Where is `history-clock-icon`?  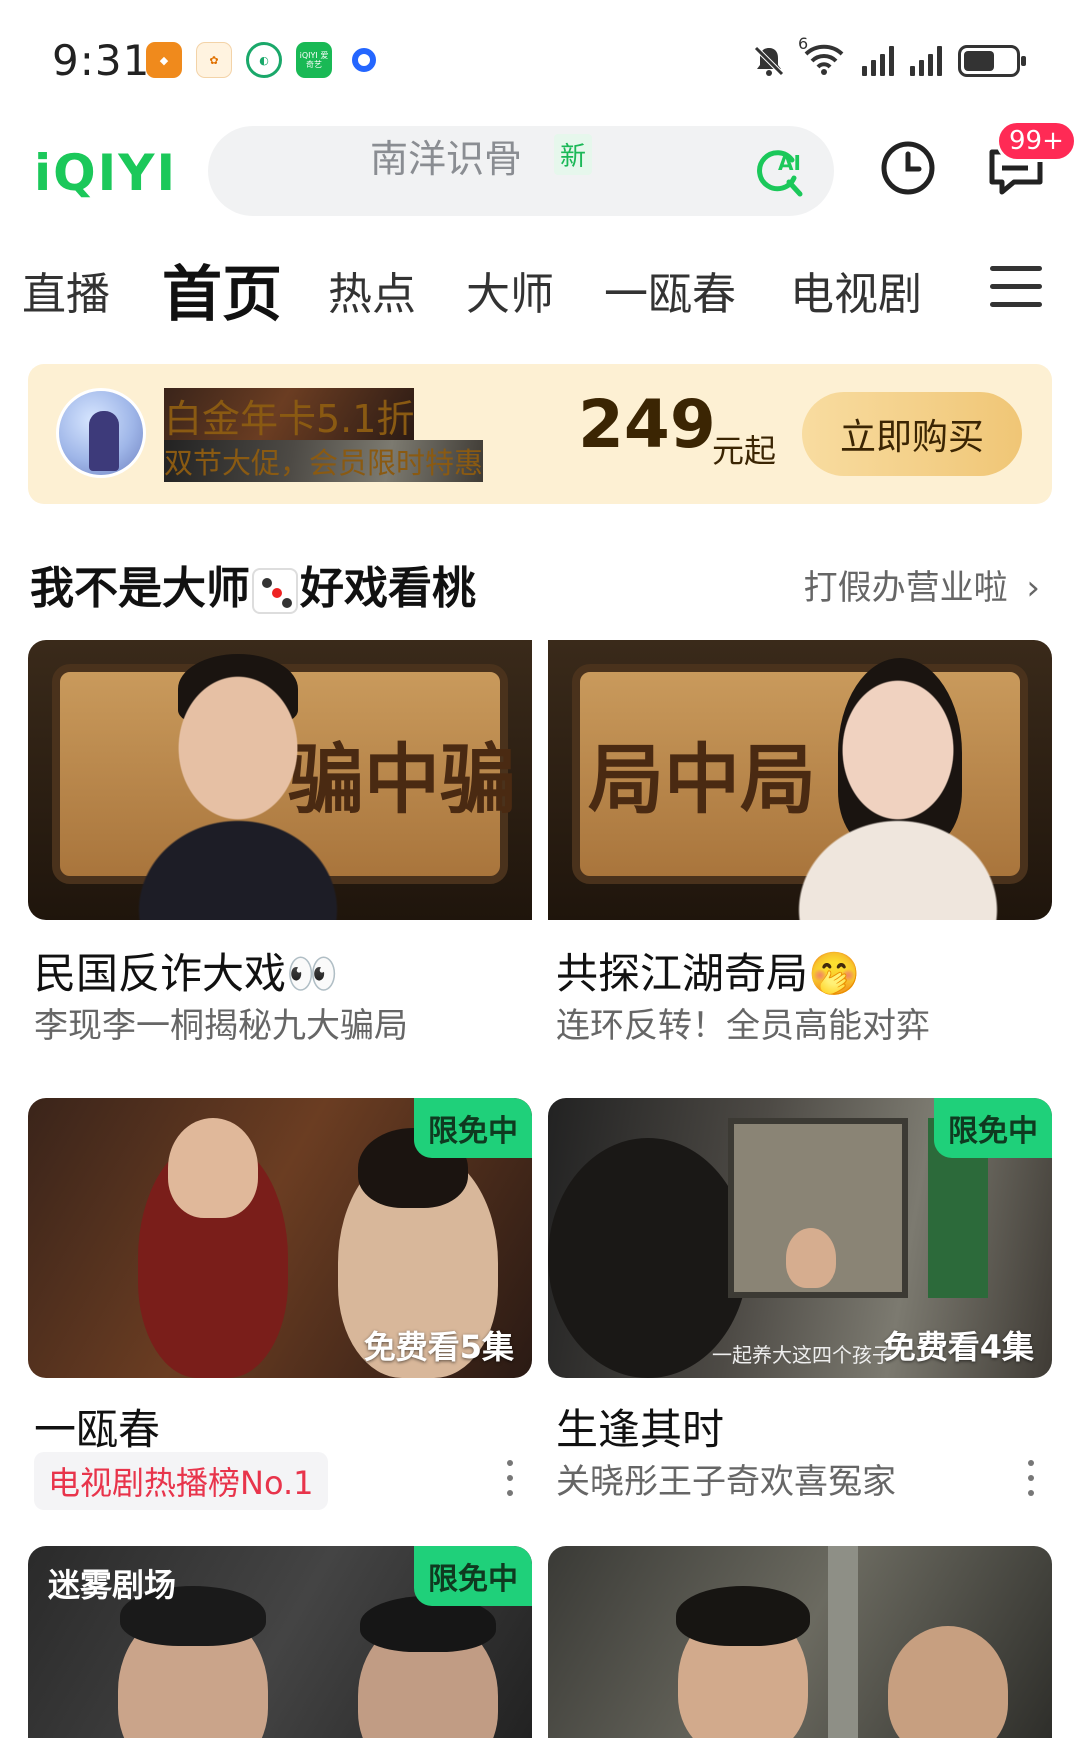
history-clock-icon is located at coordinates (908, 166).